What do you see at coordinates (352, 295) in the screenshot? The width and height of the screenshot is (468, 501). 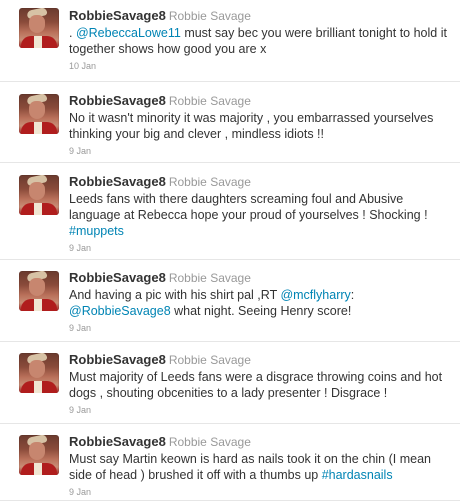 I see `tweet-text-segment: :` at bounding box center [352, 295].